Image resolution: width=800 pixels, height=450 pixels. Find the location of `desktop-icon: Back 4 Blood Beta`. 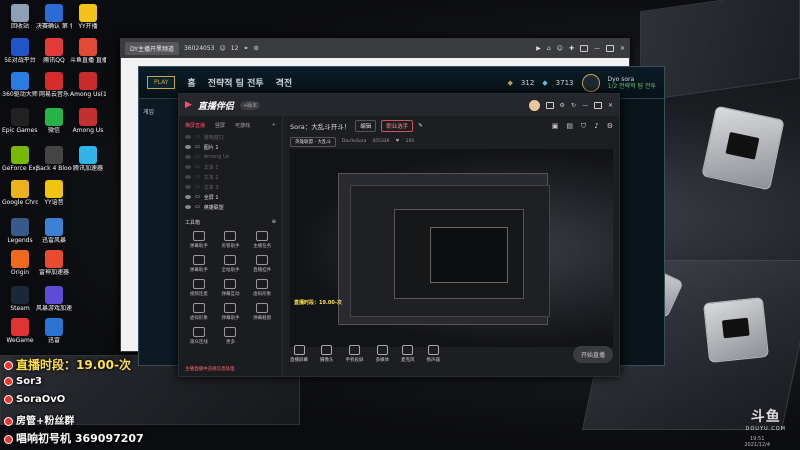

desktop-icon: Back 4 Blood Beta is located at coordinates (54, 159).